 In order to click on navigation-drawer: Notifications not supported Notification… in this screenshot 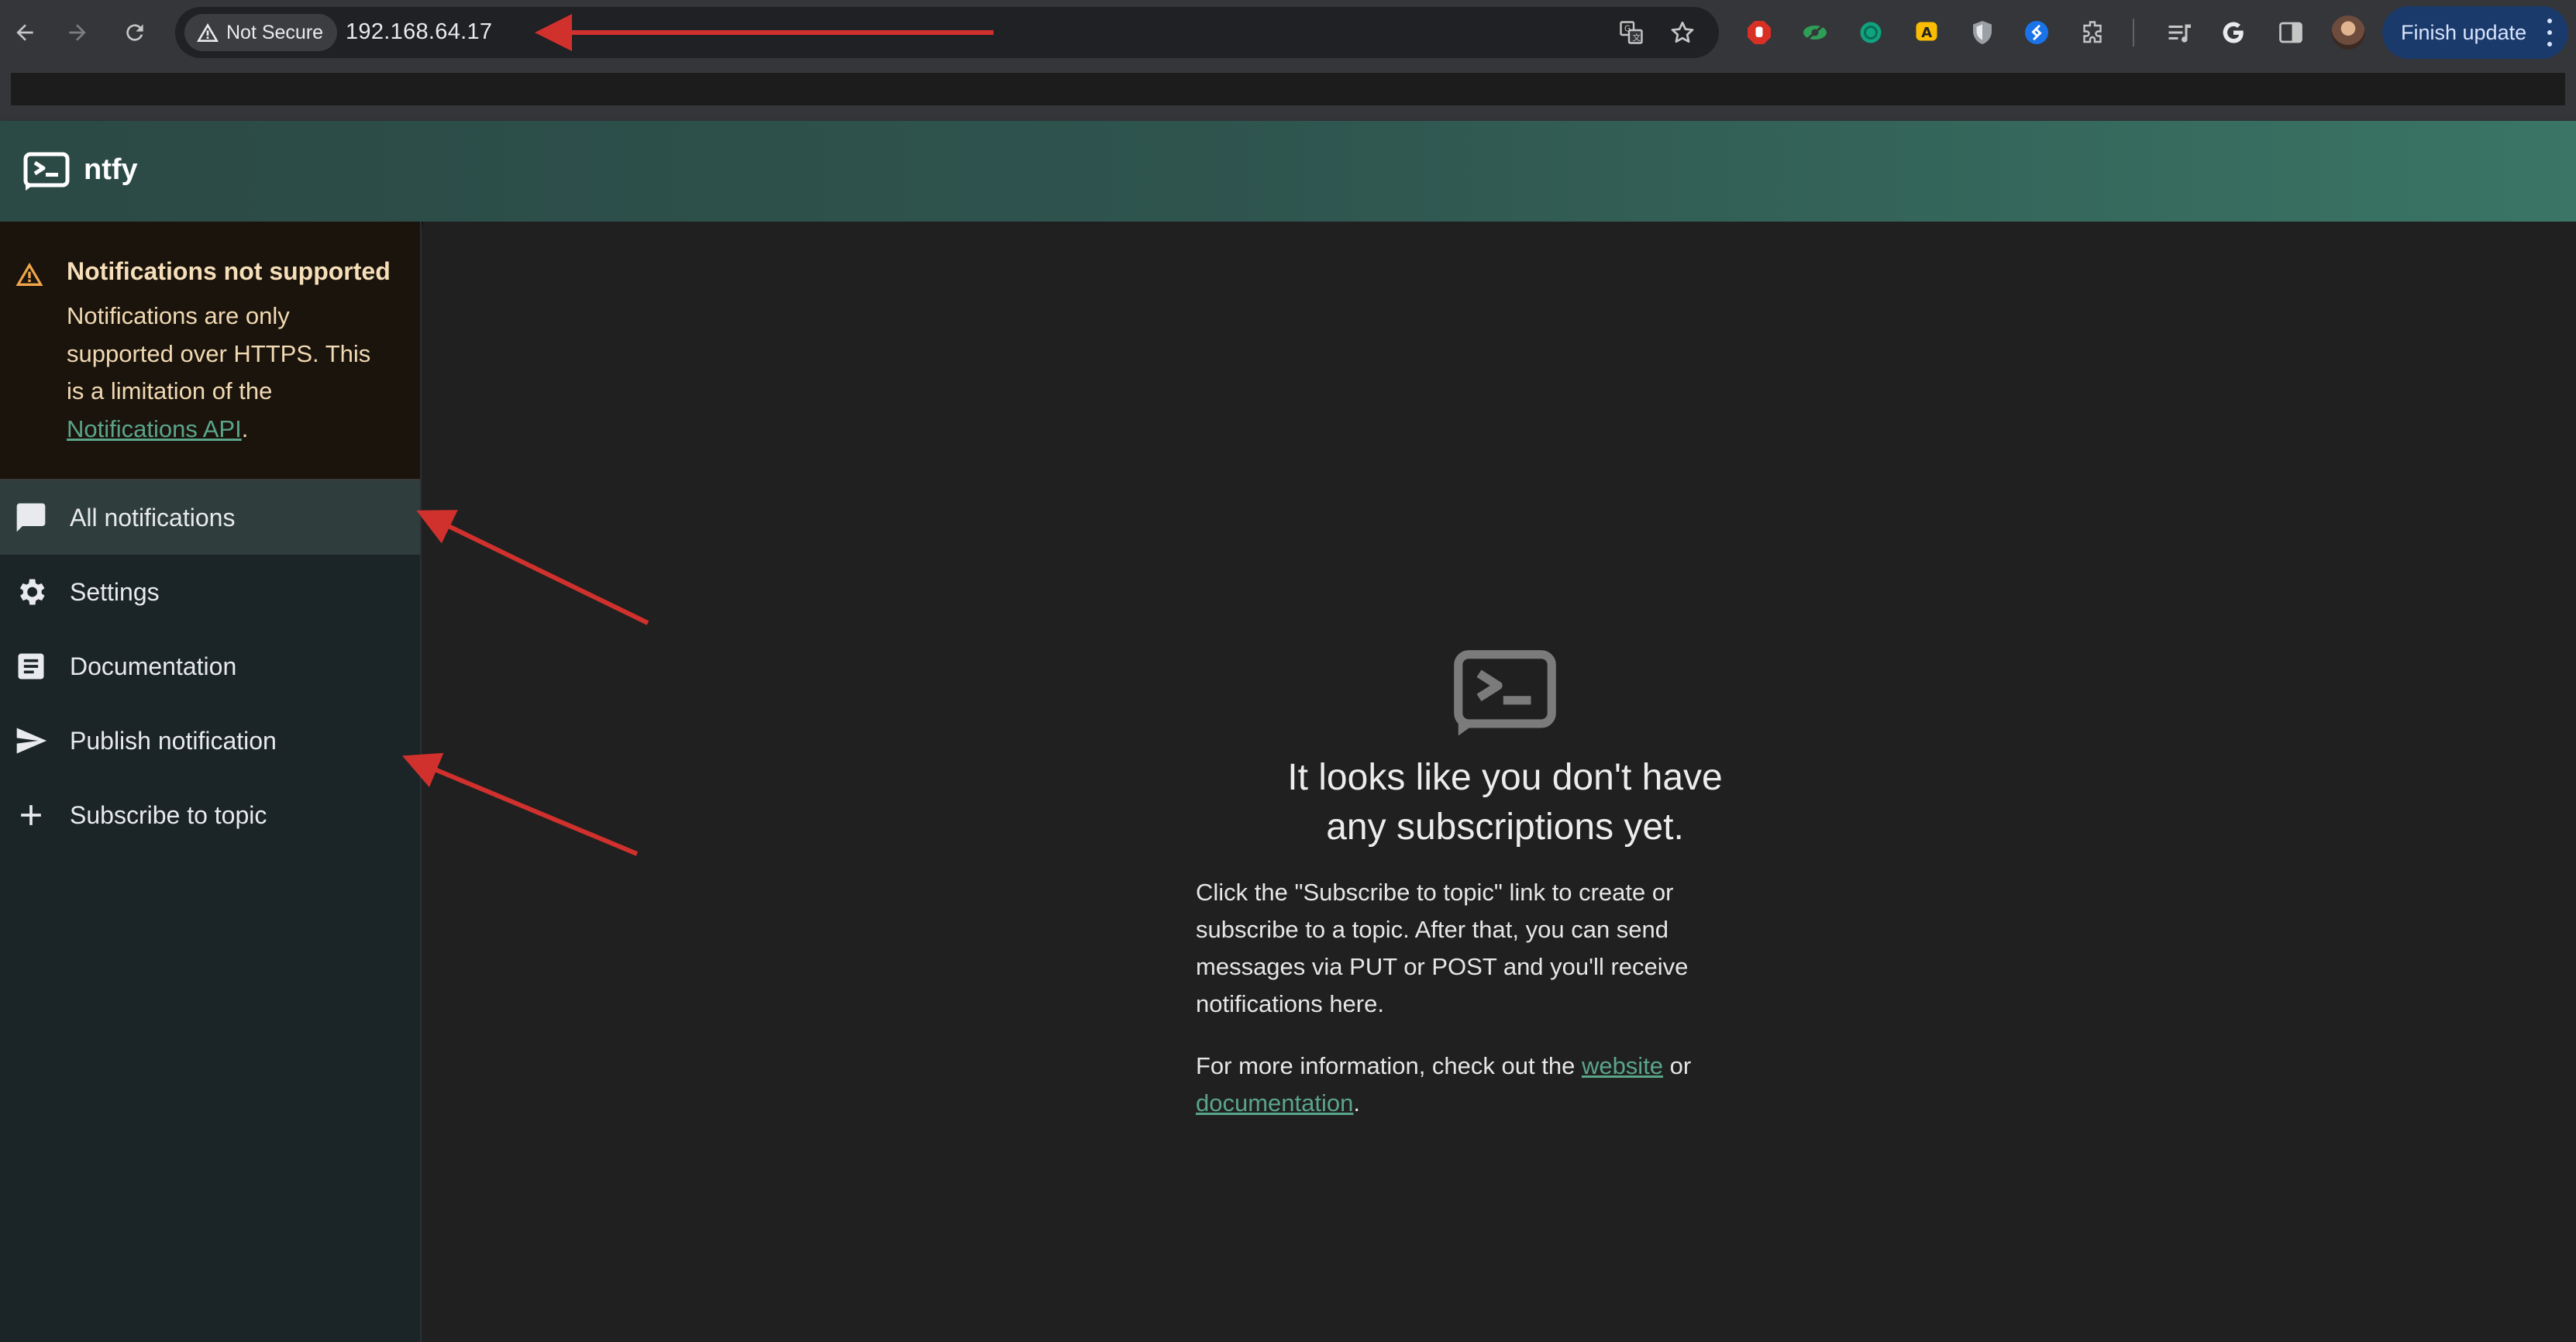, I will do `click(211, 782)`.